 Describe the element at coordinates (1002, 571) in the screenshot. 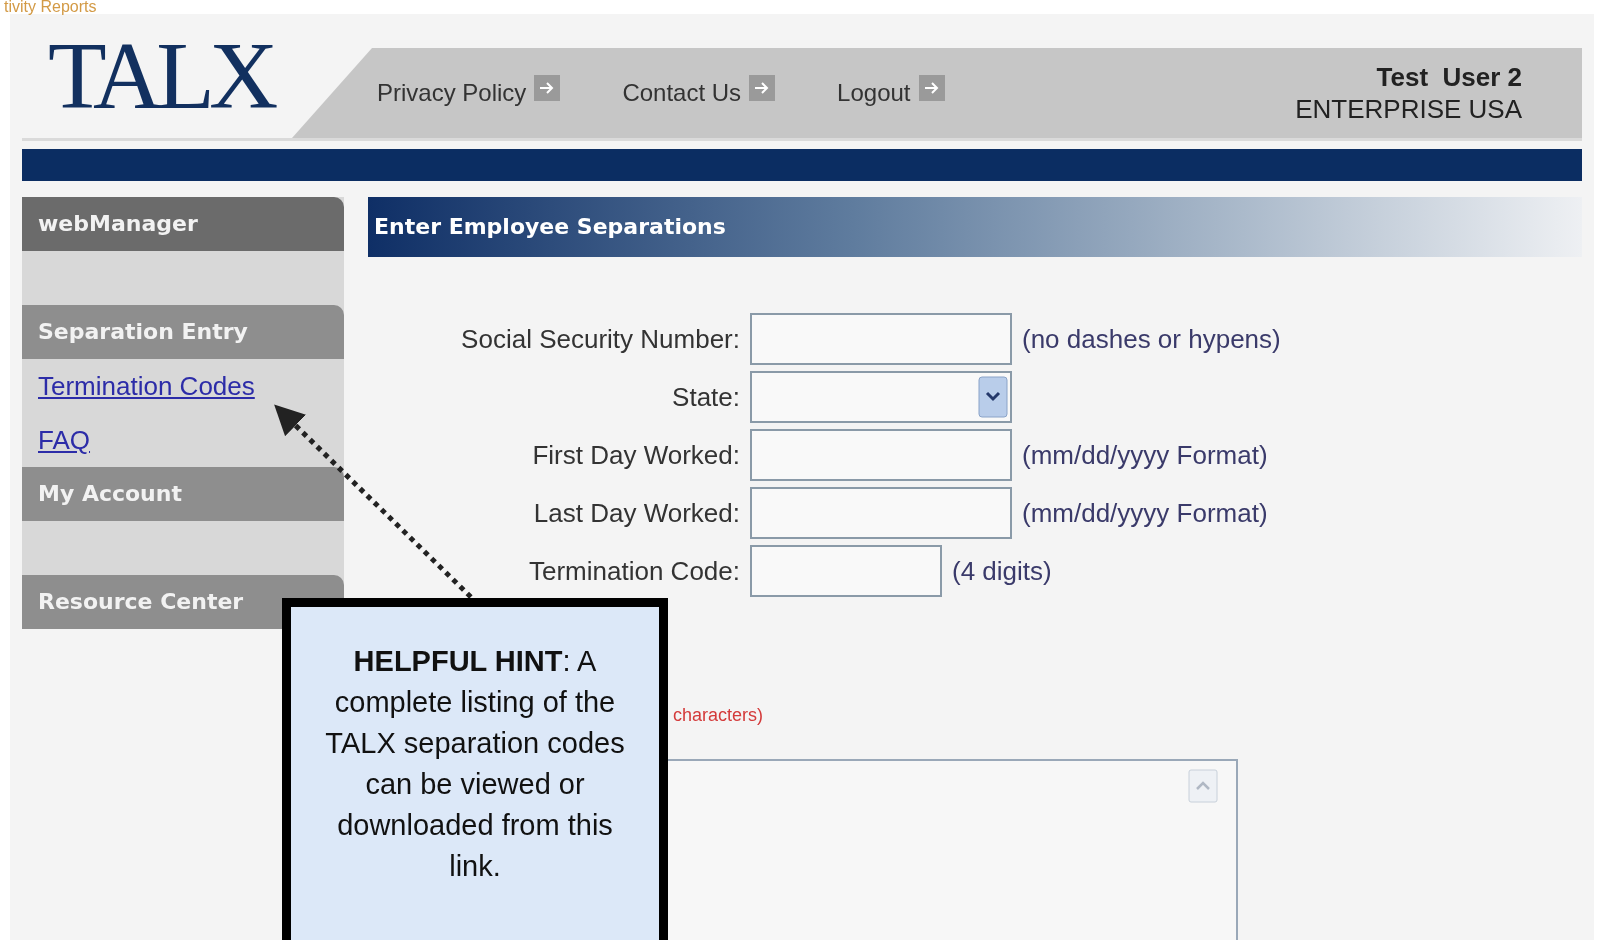

I see `field-hint: (4 digits)` at that location.